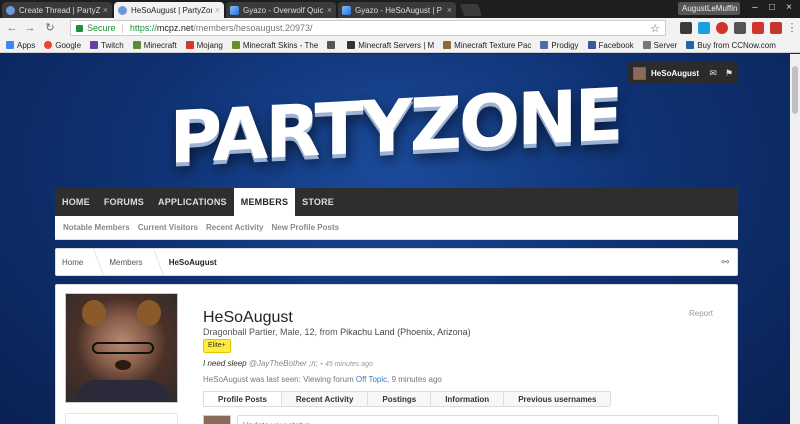  Describe the element at coordinates (242, 398) in the screenshot. I see `tab-profile-posts: Profile Posts` at that location.